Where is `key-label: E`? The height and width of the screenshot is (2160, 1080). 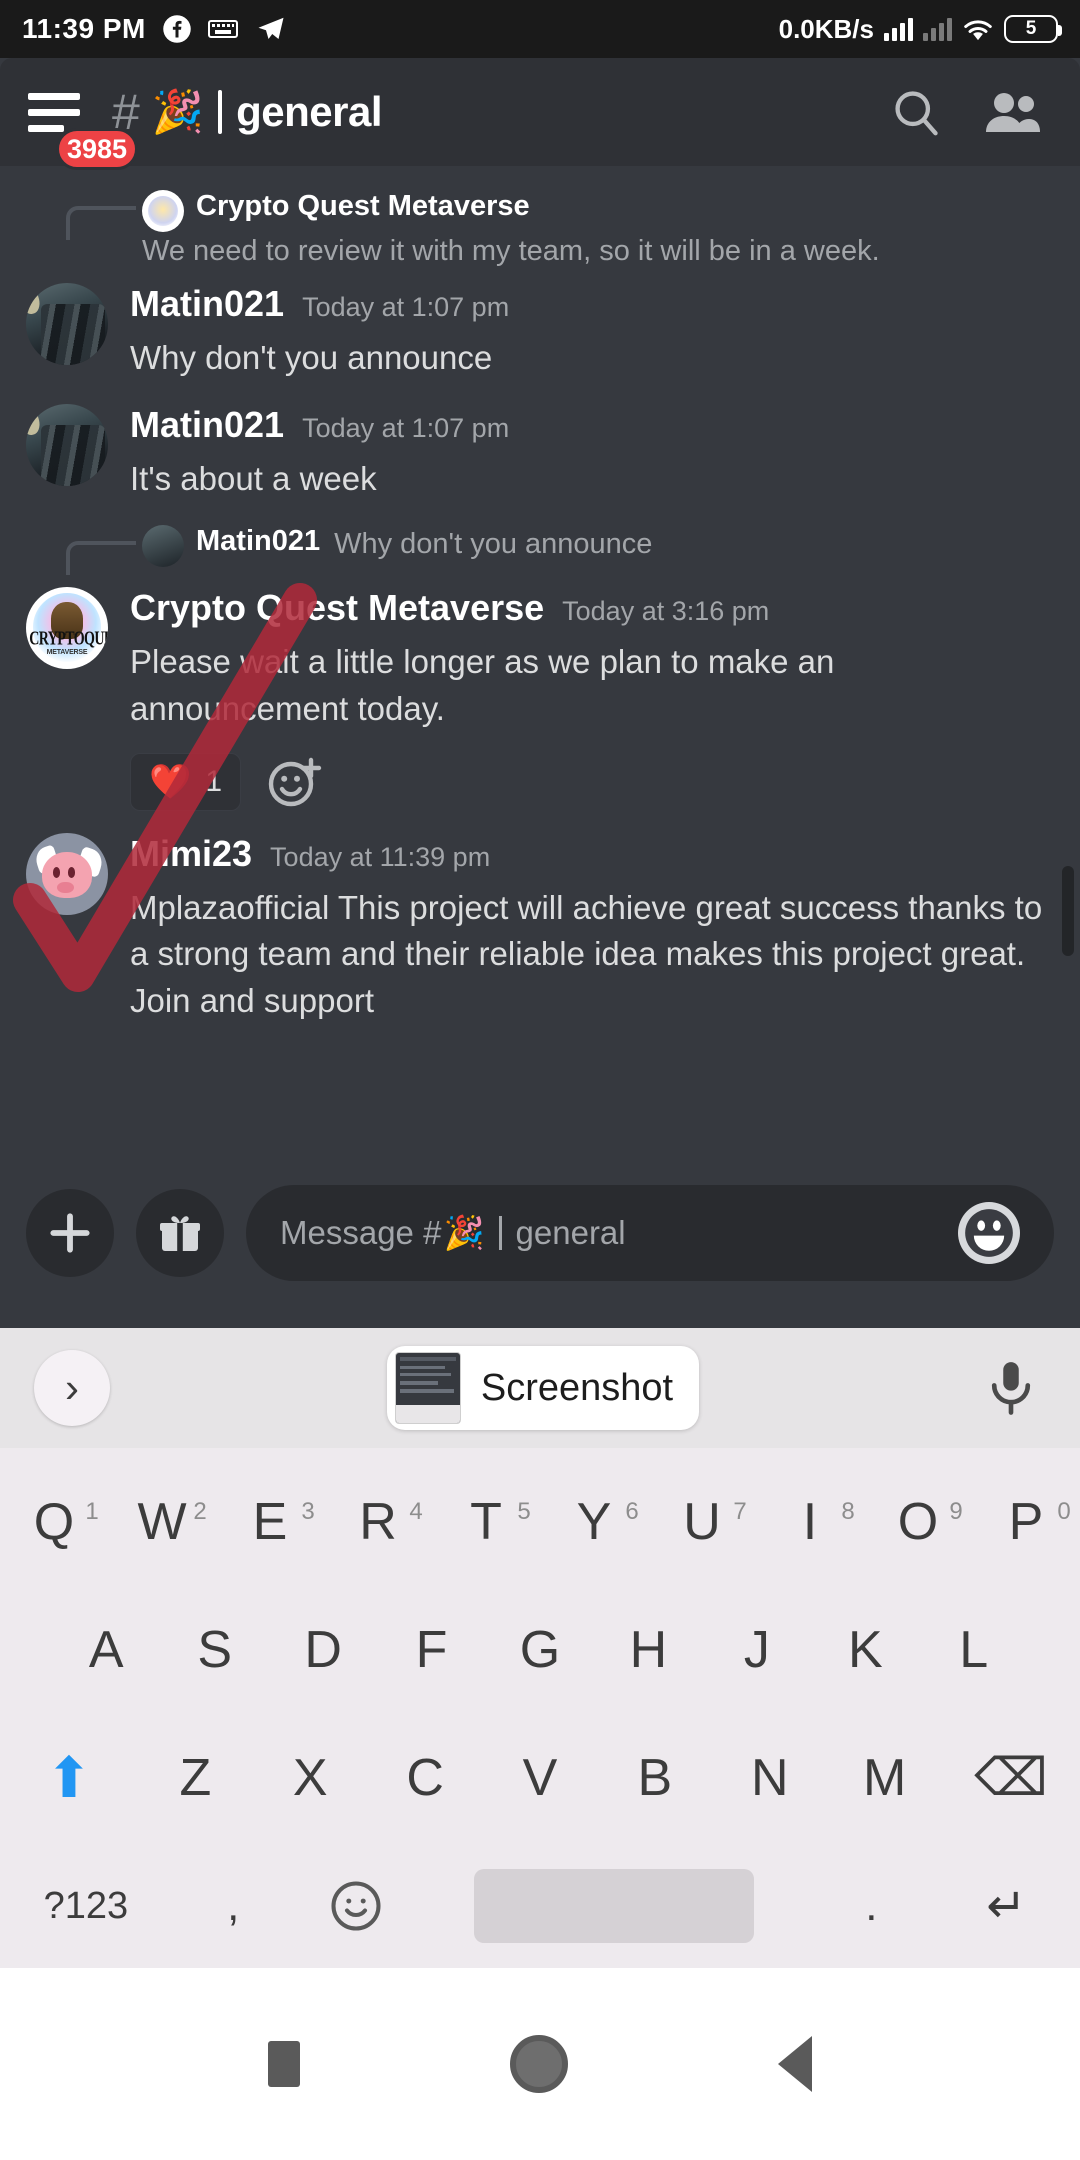
key-label: E is located at coordinates (270, 1522).